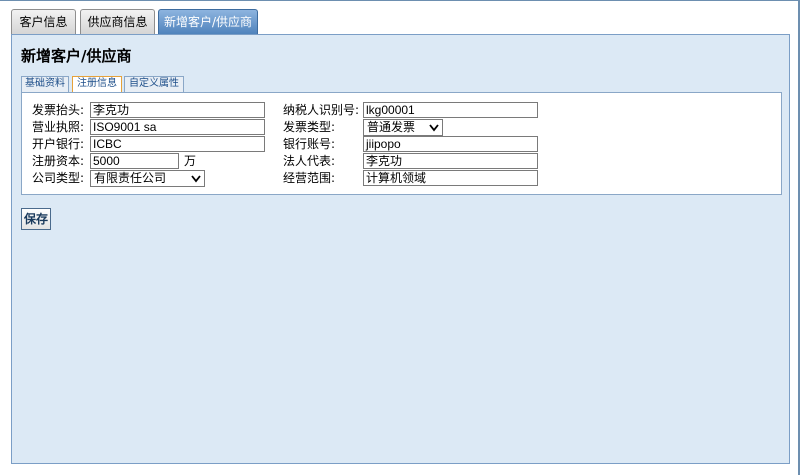 This screenshot has height=475, width=800. What do you see at coordinates (309, 144) in the screenshot?
I see `bank-account-label: 银行账号:` at bounding box center [309, 144].